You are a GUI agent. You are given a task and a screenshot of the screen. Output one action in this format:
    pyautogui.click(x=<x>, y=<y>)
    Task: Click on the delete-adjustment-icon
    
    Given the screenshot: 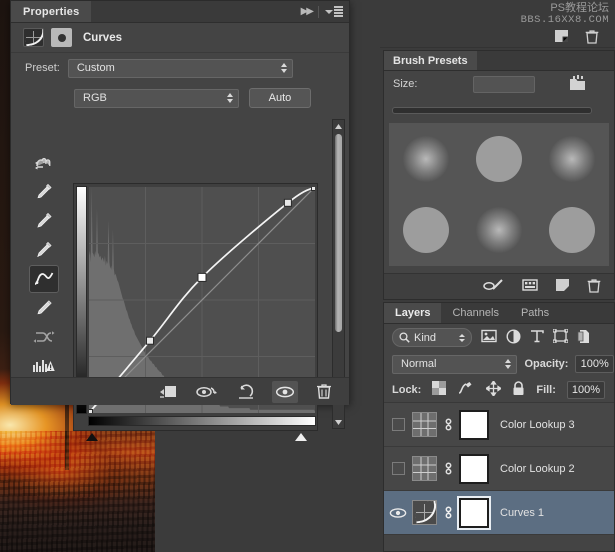 What is the action you would take?
    pyautogui.click(x=324, y=392)
    